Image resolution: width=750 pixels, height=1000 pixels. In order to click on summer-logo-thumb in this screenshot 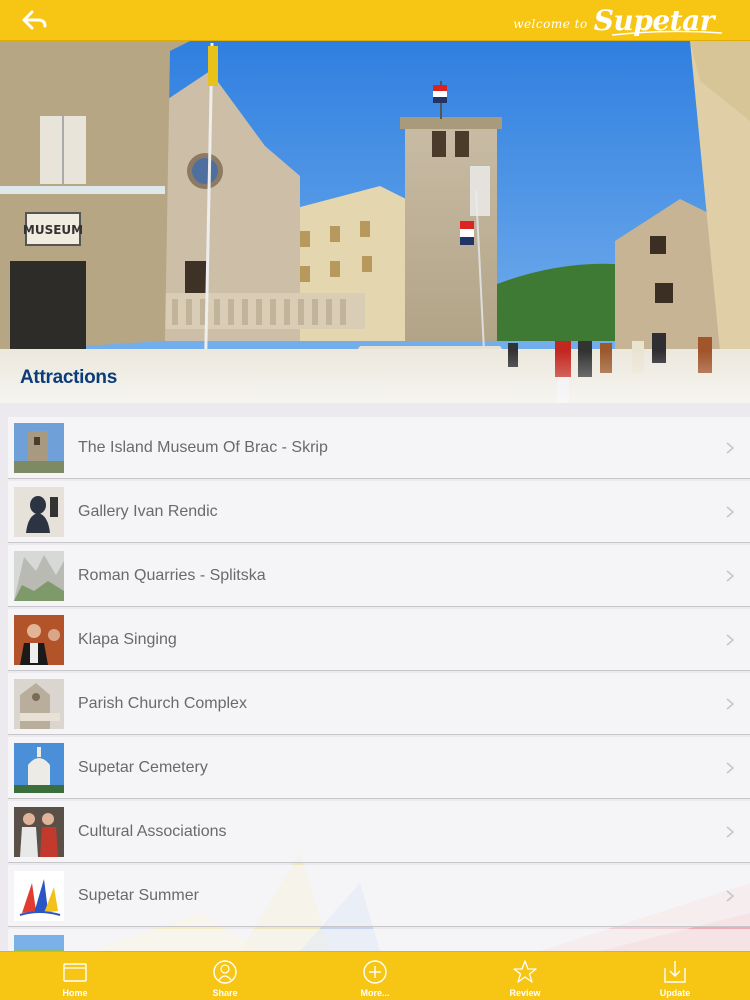, I will do `click(39, 895)`.